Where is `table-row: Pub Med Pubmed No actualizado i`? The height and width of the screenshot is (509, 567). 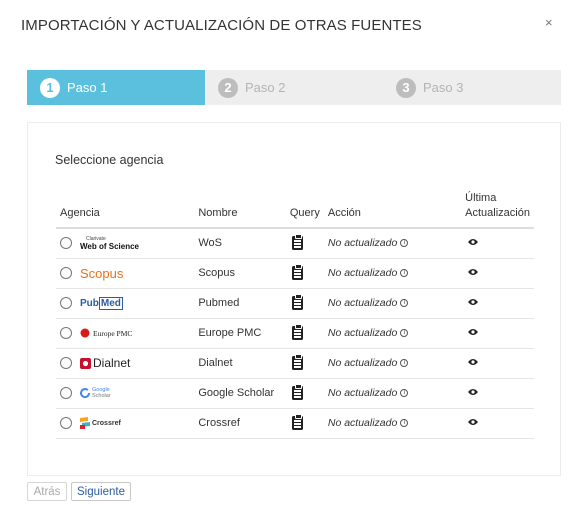 table-row: Pub Med Pubmed No actualizado i is located at coordinates (295, 303).